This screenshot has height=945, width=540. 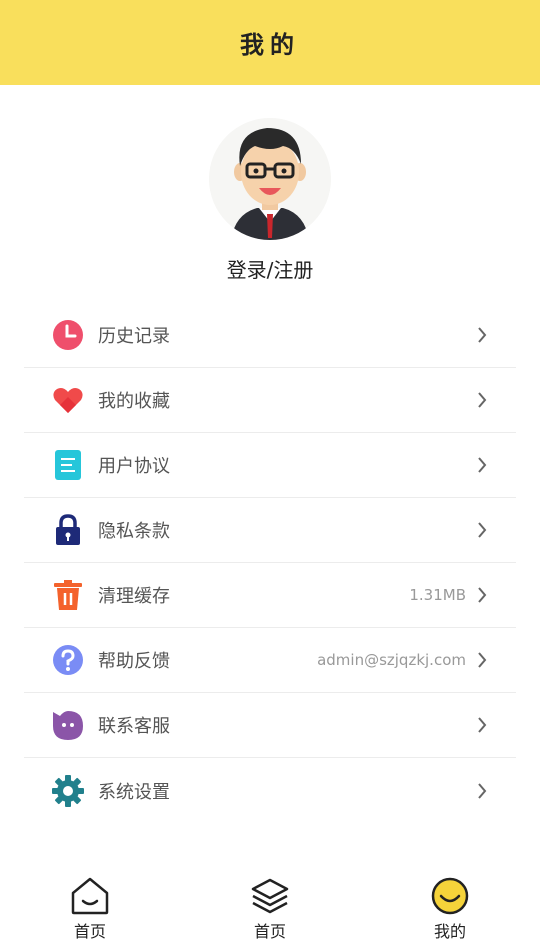 What do you see at coordinates (270, 530) in the screenshot?
I see `menu-item-privacy: 隐私条款` at bounding box center [270, 530].